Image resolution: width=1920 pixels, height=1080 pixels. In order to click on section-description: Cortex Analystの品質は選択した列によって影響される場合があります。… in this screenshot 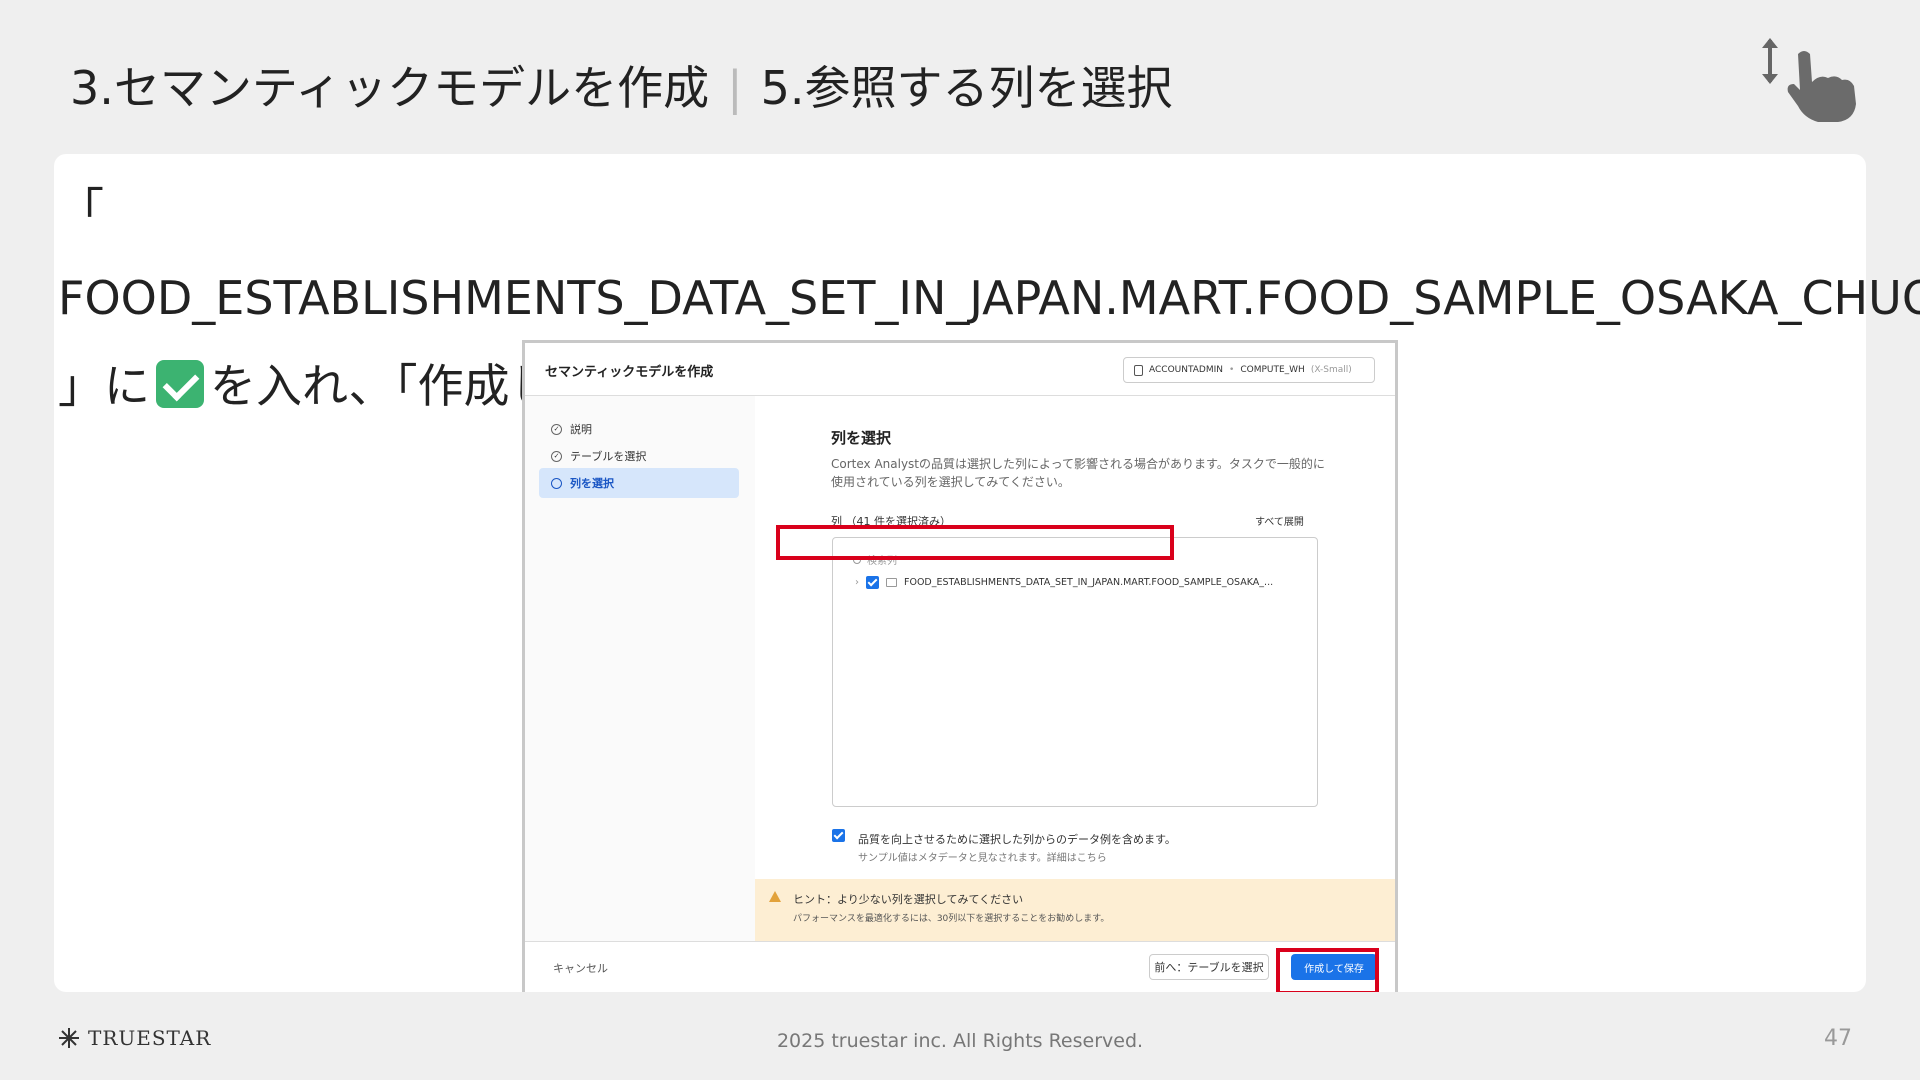, I will do `click(1078, 473)`.